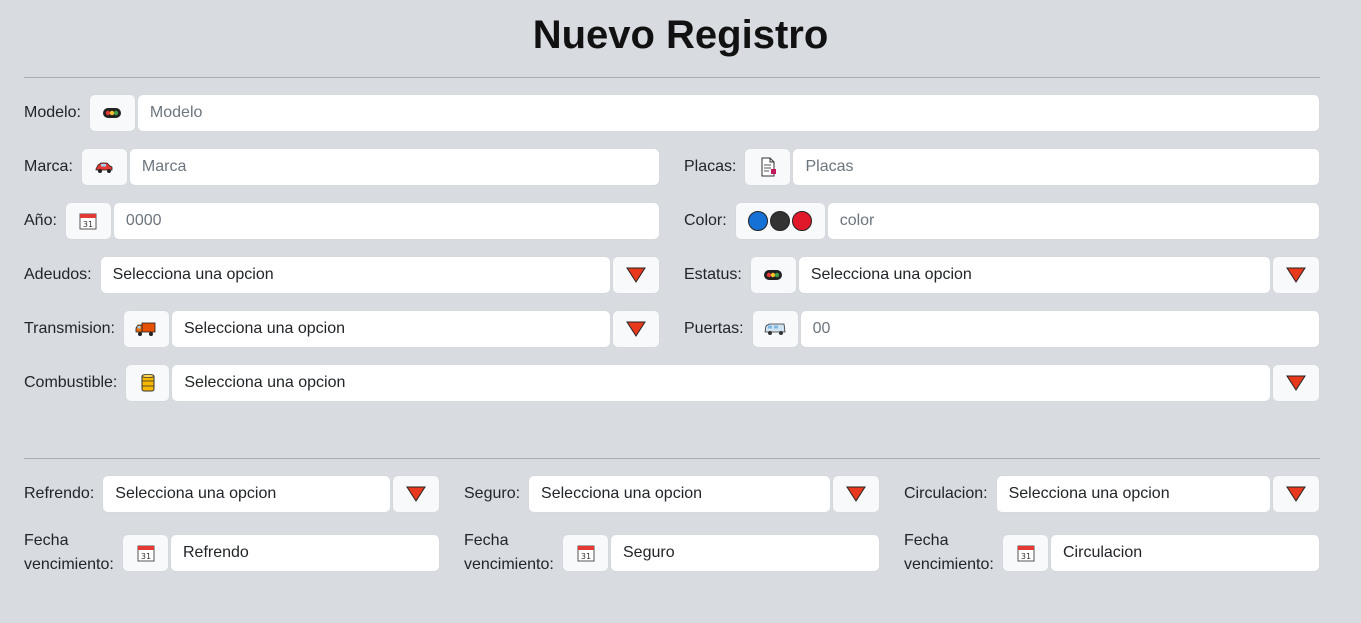 The image size is (1361, 623). I want to click on estatus-row: Estatus: Selecciona una opcion, so click(1002, 275).